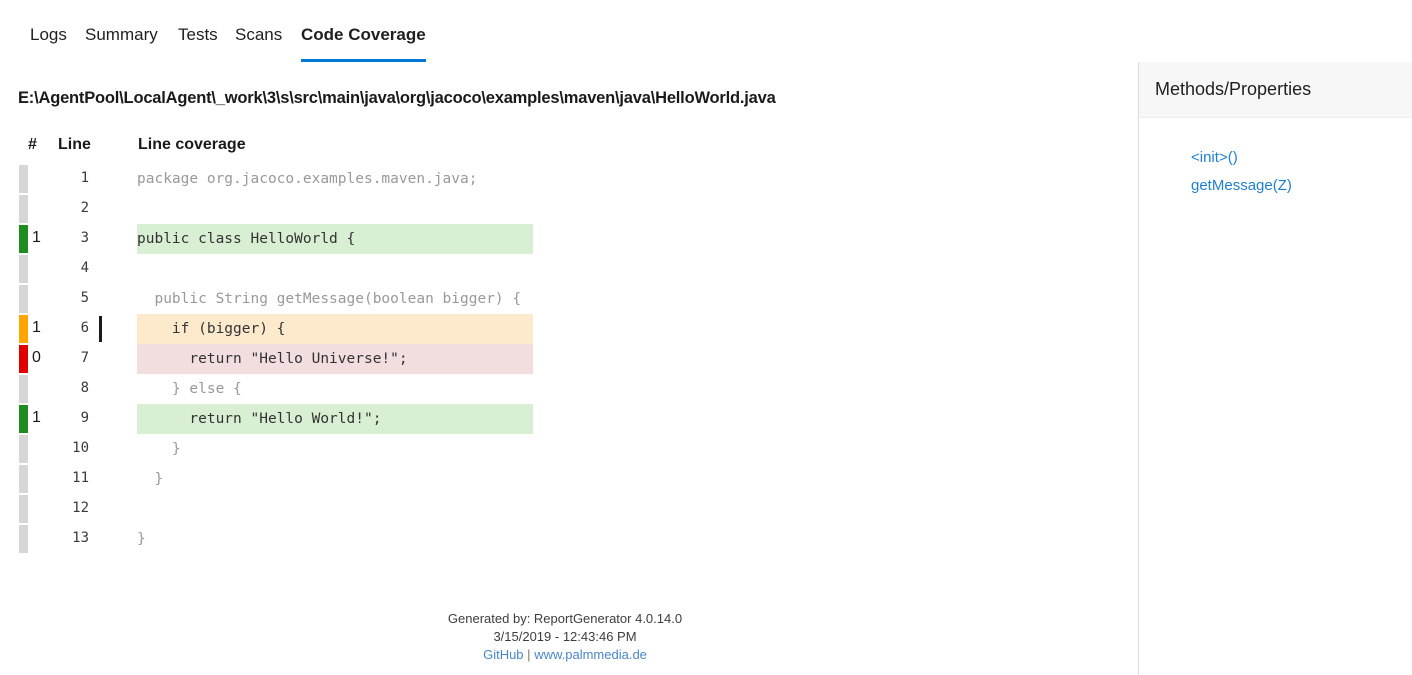 The height and width of the screenshot is (675, 1412). Describe the element at coordinates (1301, 158) in the screenshot. I see `sidebar-method-link: <init>()` at that location.